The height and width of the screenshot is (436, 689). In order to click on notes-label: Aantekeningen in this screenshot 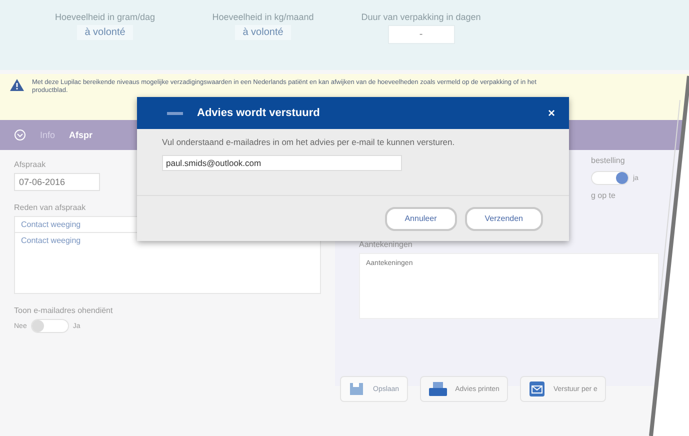, I will do `click(385, 244)`.